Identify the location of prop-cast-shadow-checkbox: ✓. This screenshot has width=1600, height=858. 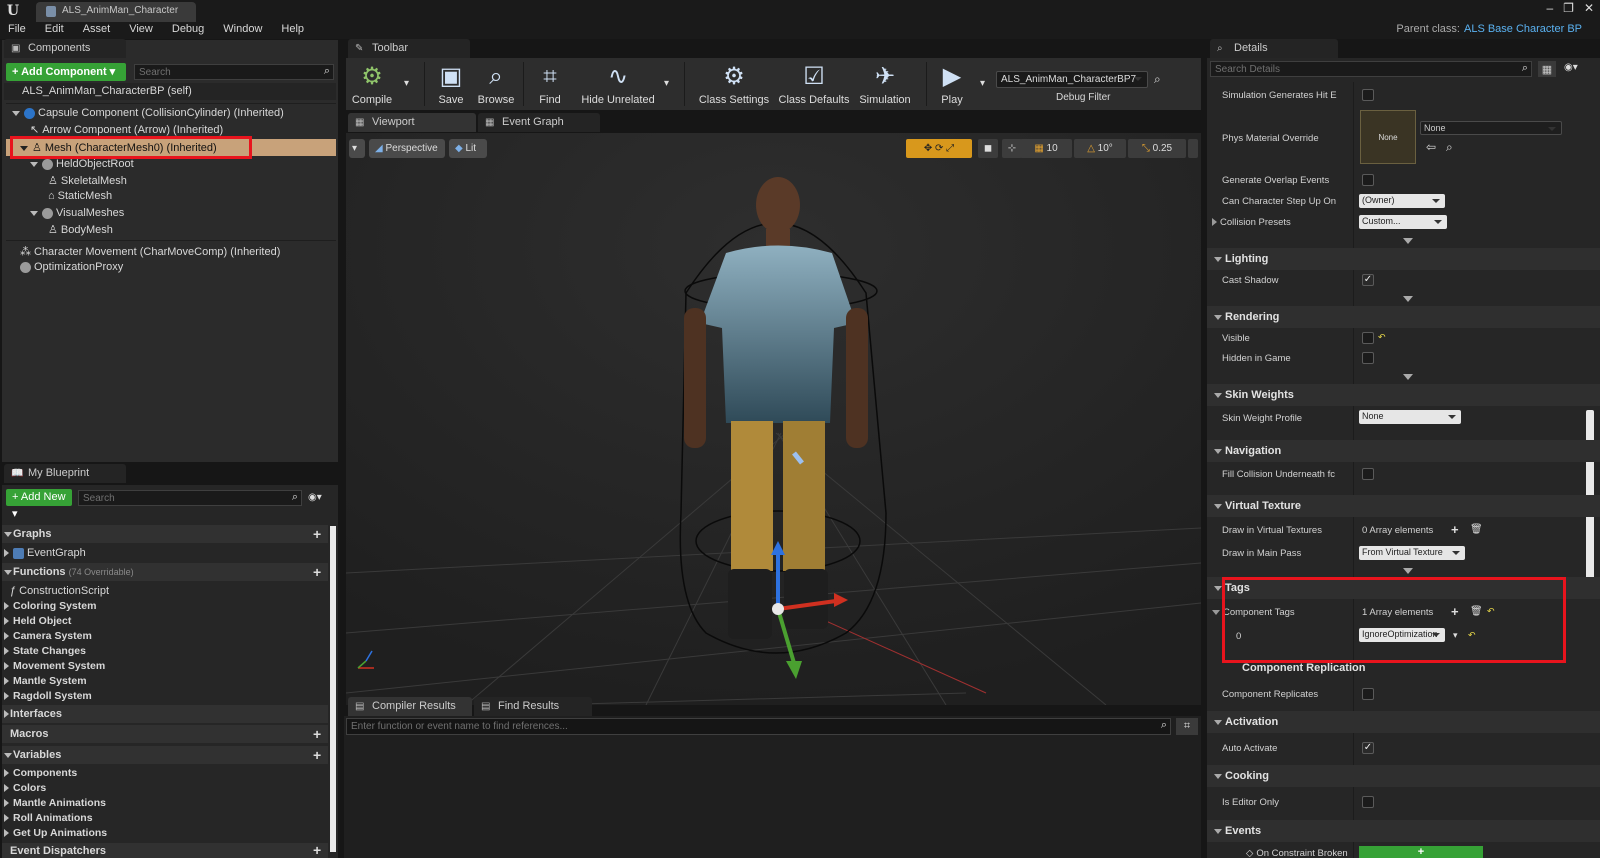
(1368, 280).